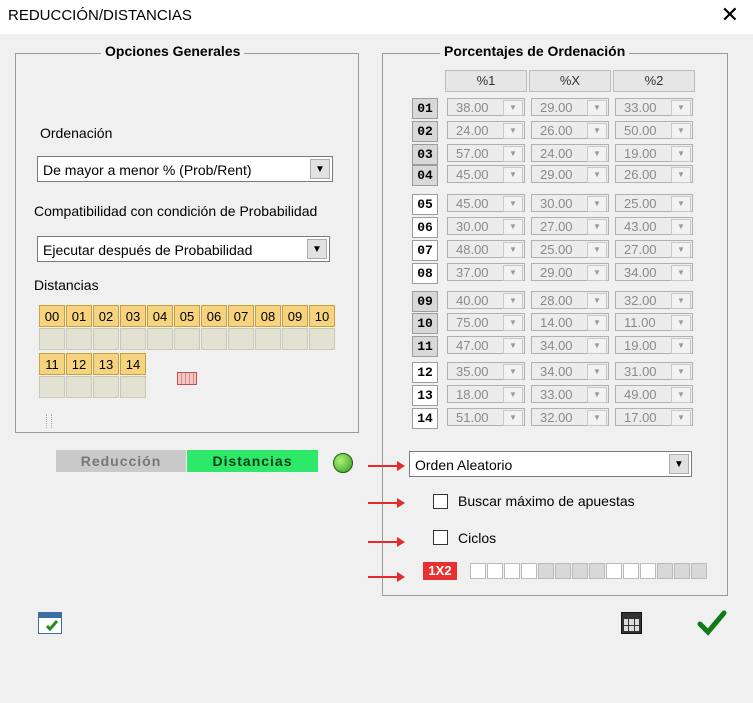 The width and height of the screenshot is (753, 703). What do you see at coordinates (654, 226) in the screenshot?
I see `percent-spinner: 43.00 ▼` at bounding box center [654, 226].